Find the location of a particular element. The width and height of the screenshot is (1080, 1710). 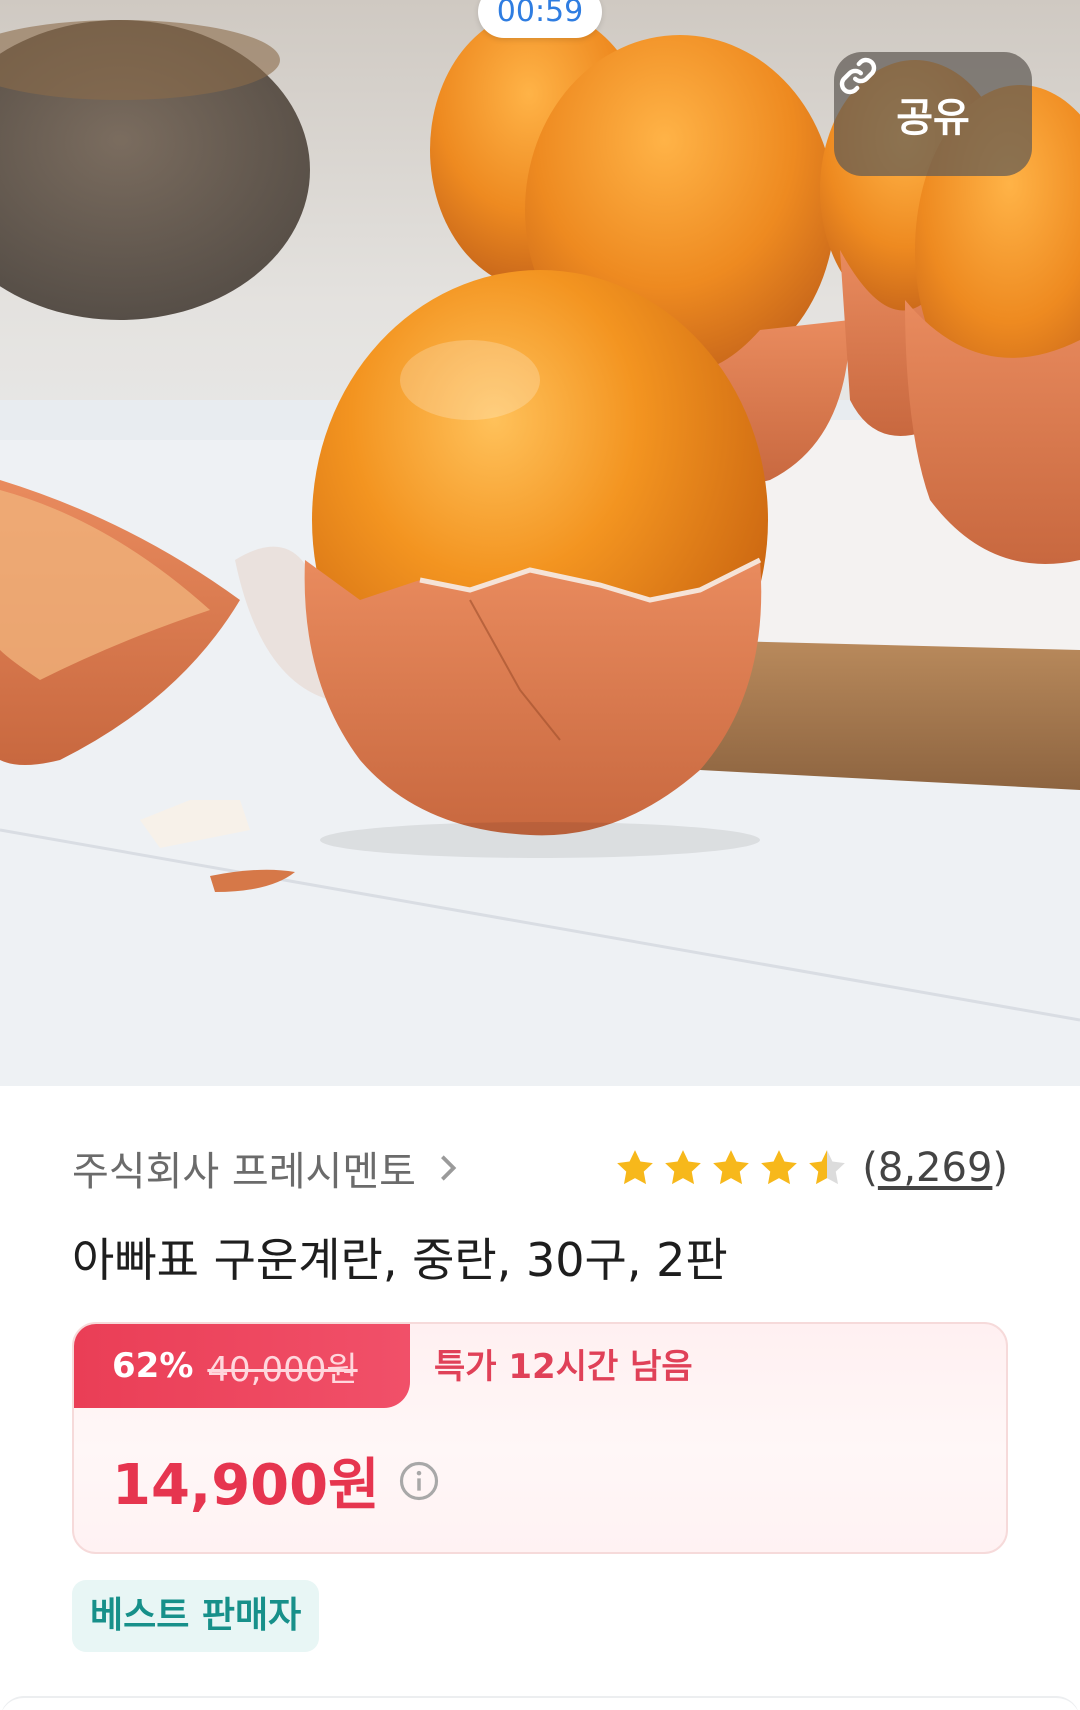

review-count-open: ( is located at coordinates (870, 1168).